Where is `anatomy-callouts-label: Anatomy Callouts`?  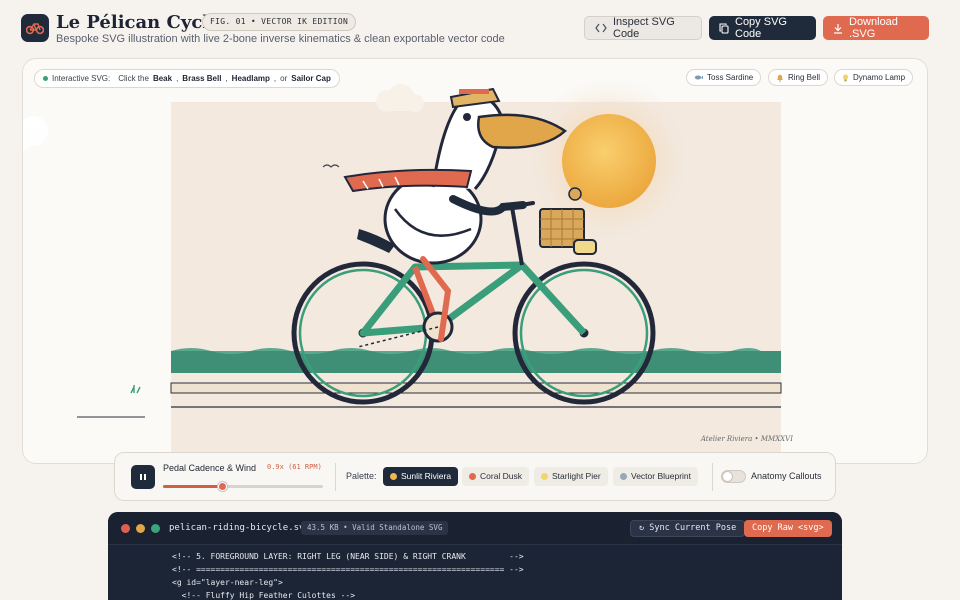 anatomy-callouts-label: Anatomy Callouts is located at coordinates (786, 476).